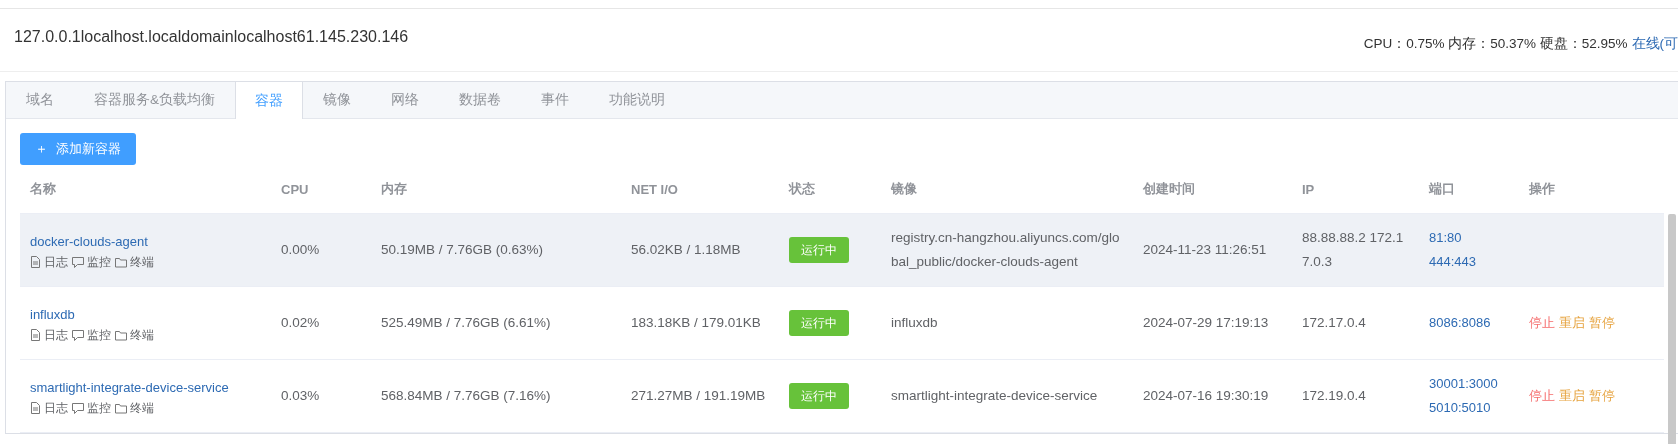 The width and height of the screenshot is (1678, 444). I want to click on table-cell-text: 0.00%, so click(300, 250).